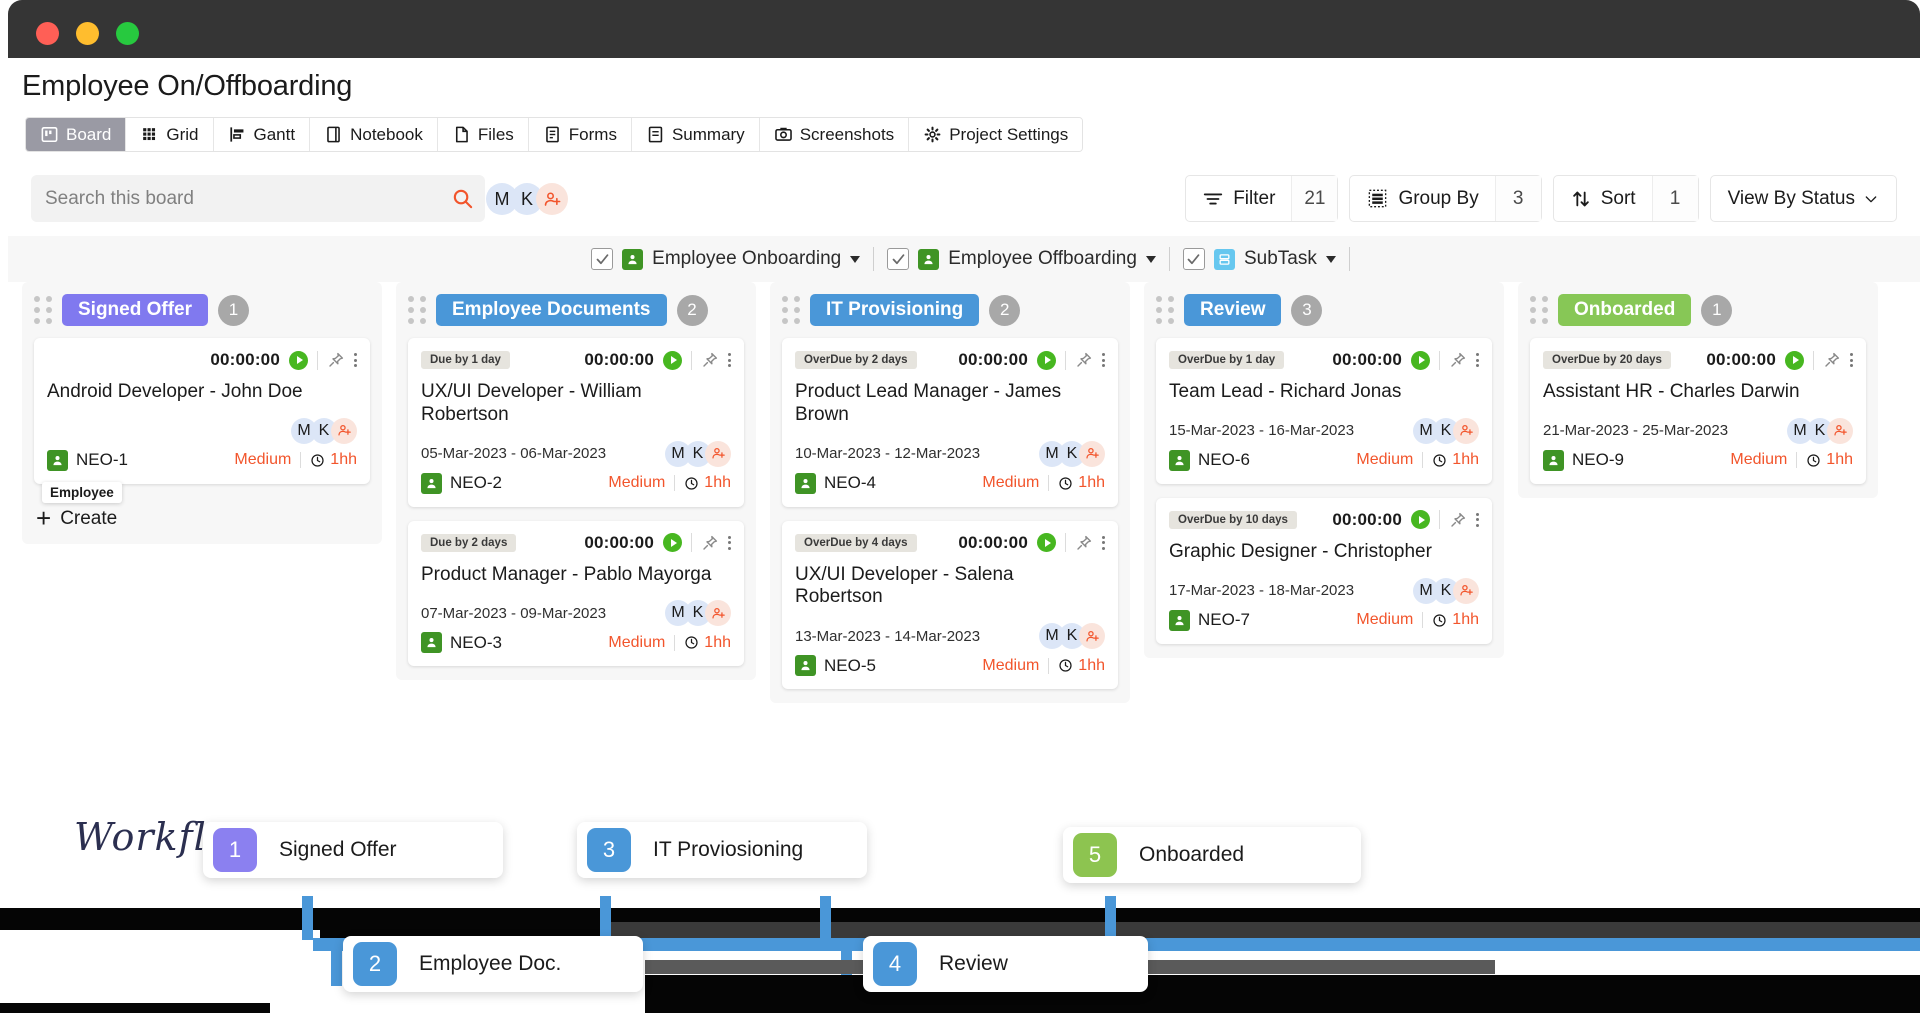 This screenshot has height=1013, width=1920. What do you see at coordinates (1618, 198) in the screenshot?
I see `sort-label: Sort` at bounding box center [1618, 198].